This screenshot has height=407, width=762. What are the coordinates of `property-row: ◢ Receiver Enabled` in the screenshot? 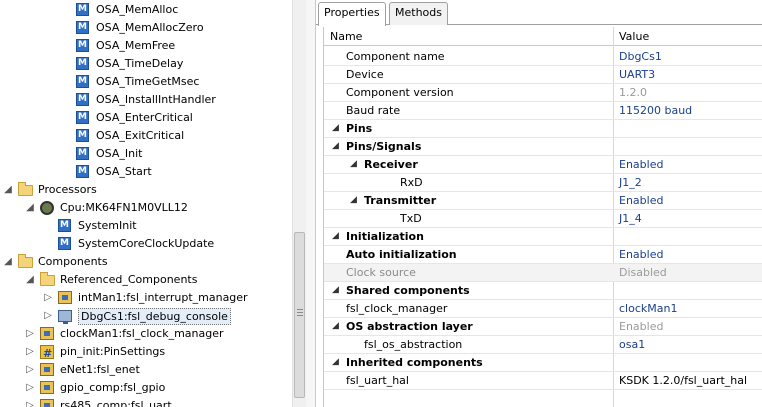 It's located at (543, 165).